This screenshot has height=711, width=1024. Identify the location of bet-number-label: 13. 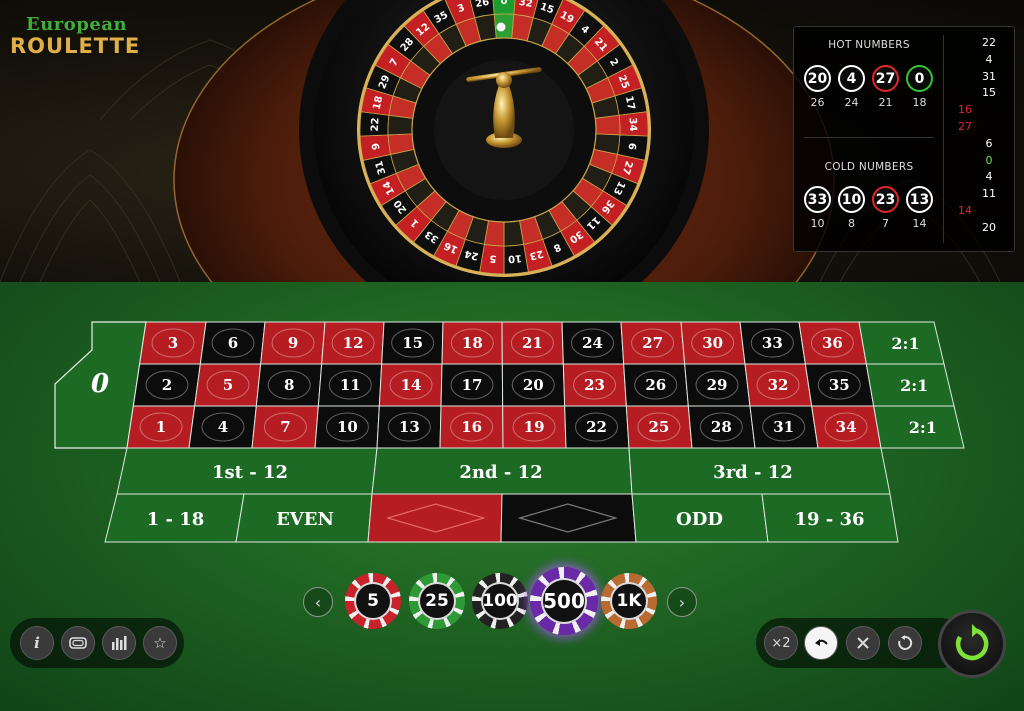
(409, 427).